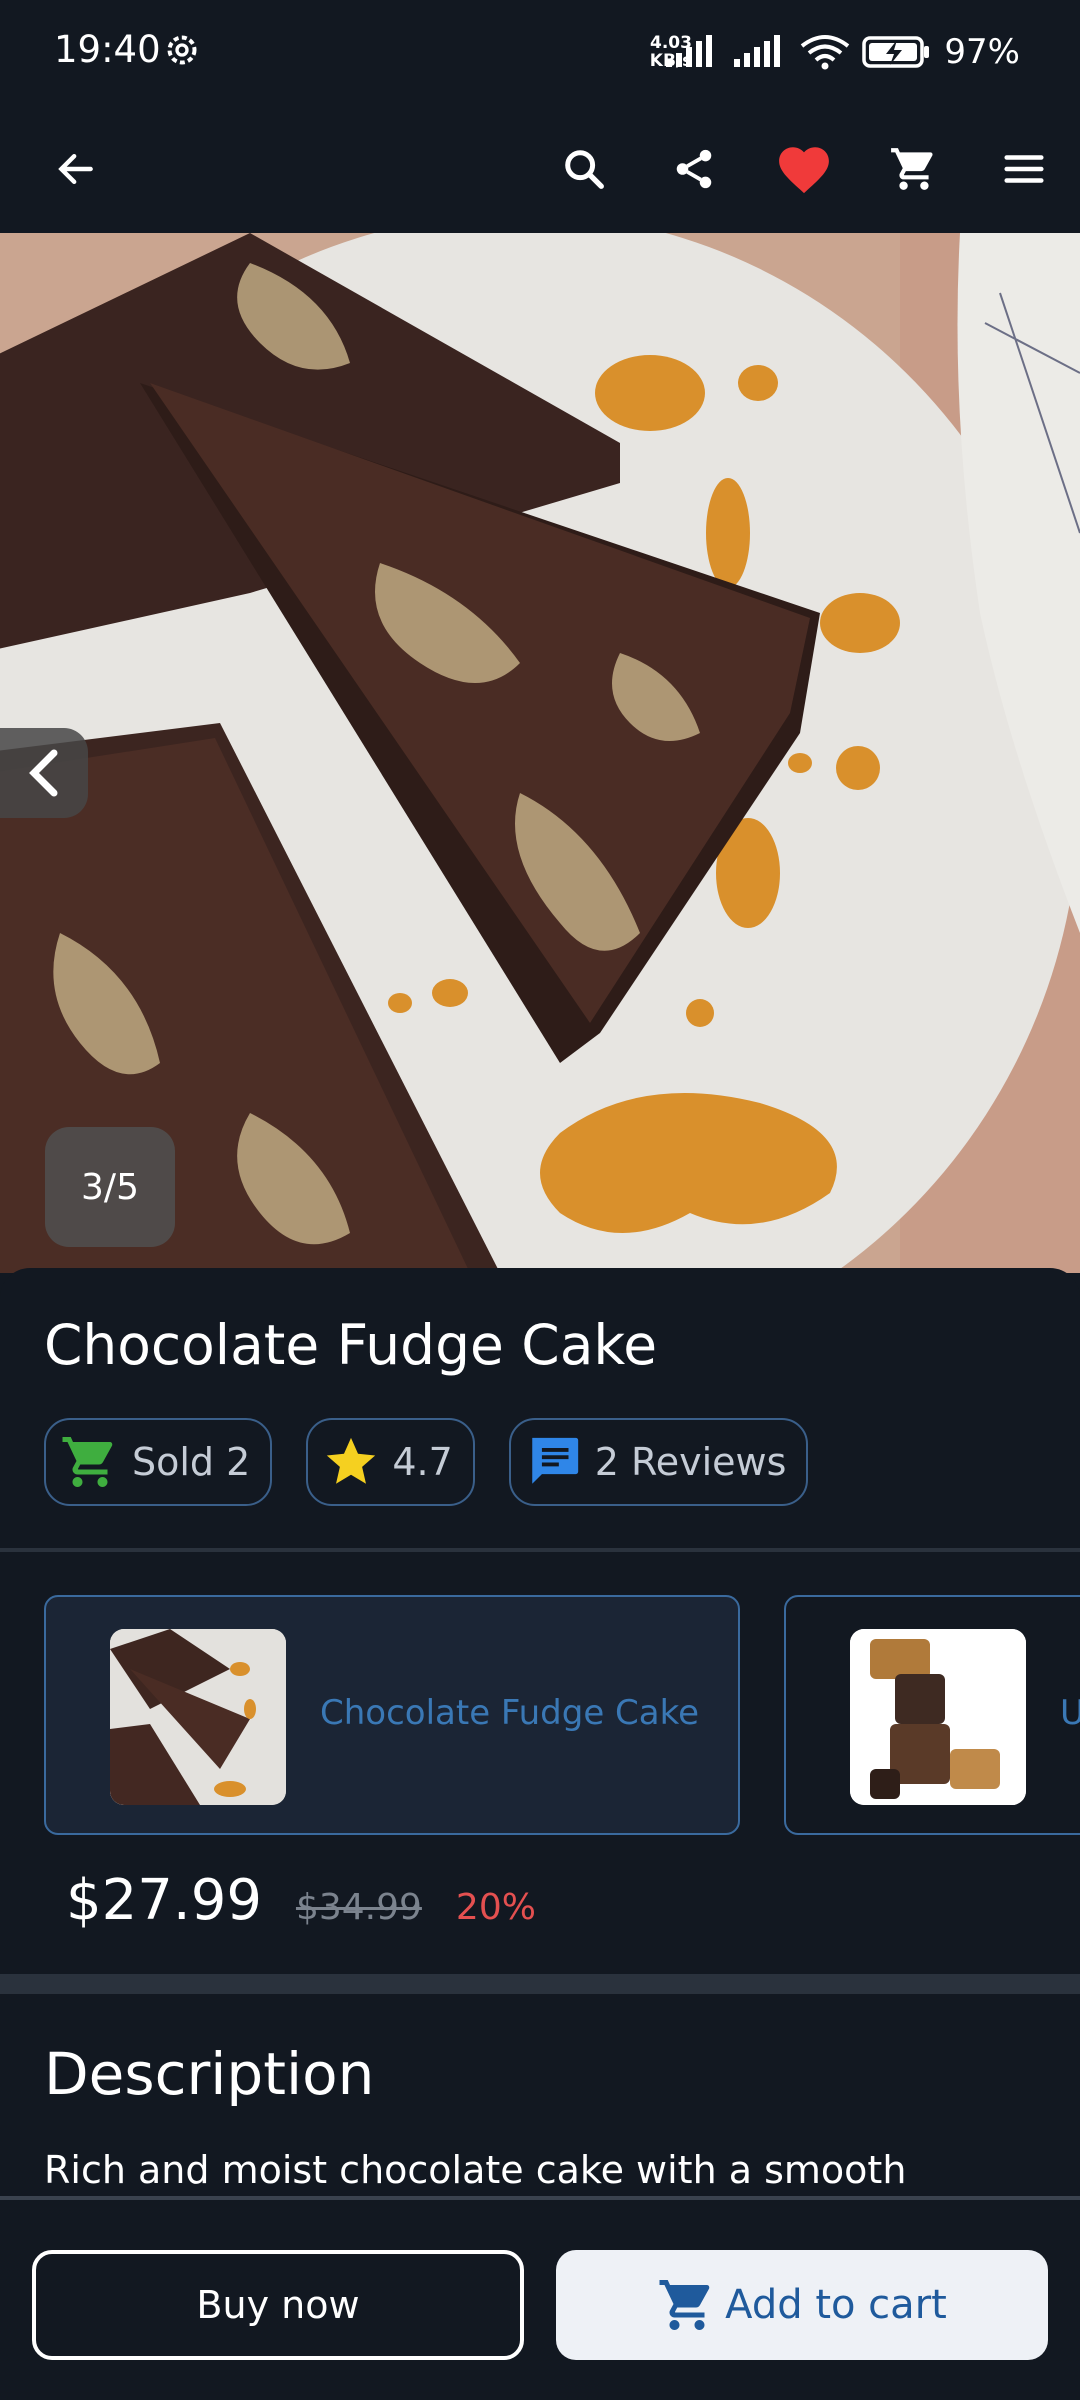  Describe the element at coordinates (1070, 1713) in the screenshot. I see `variant-label: U` at that location.